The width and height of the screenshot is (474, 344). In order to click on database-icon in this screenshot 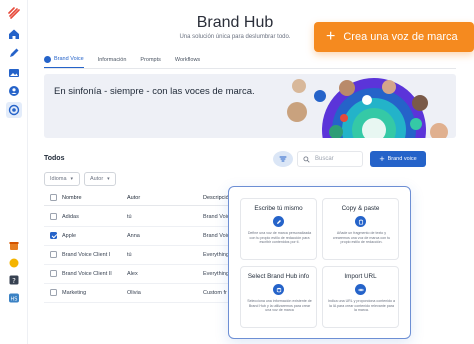, I will do `click(278, 289)`.